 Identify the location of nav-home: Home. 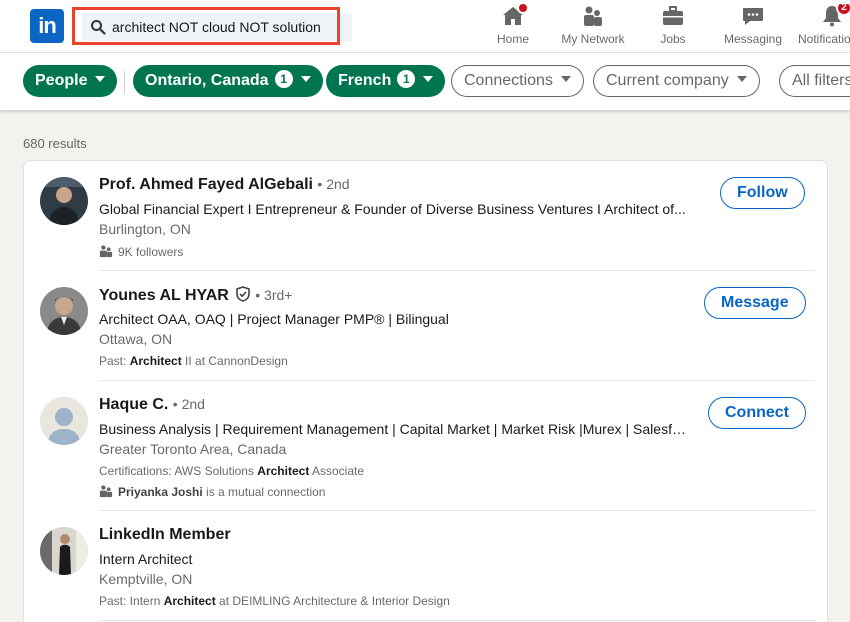
(513, 26).